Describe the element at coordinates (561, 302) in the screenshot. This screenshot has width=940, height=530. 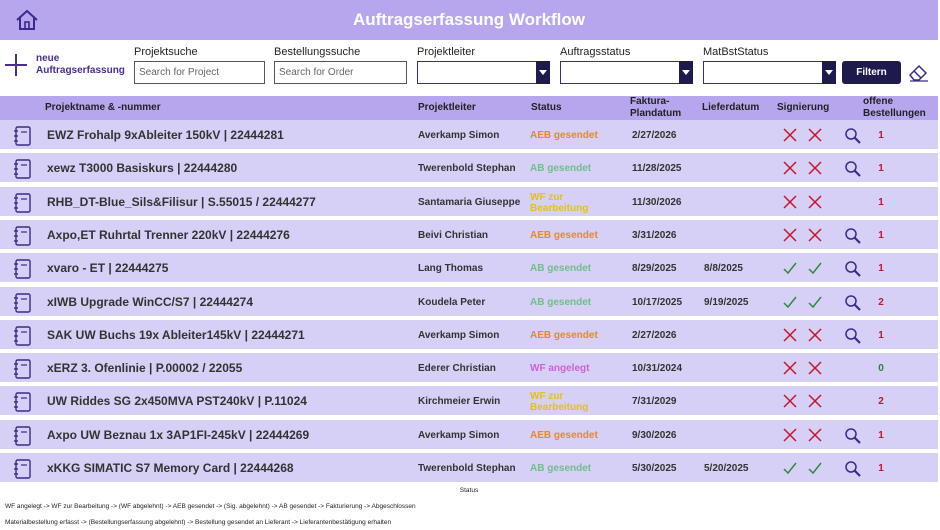
I see `status-badge: AB gesendet` at that location.